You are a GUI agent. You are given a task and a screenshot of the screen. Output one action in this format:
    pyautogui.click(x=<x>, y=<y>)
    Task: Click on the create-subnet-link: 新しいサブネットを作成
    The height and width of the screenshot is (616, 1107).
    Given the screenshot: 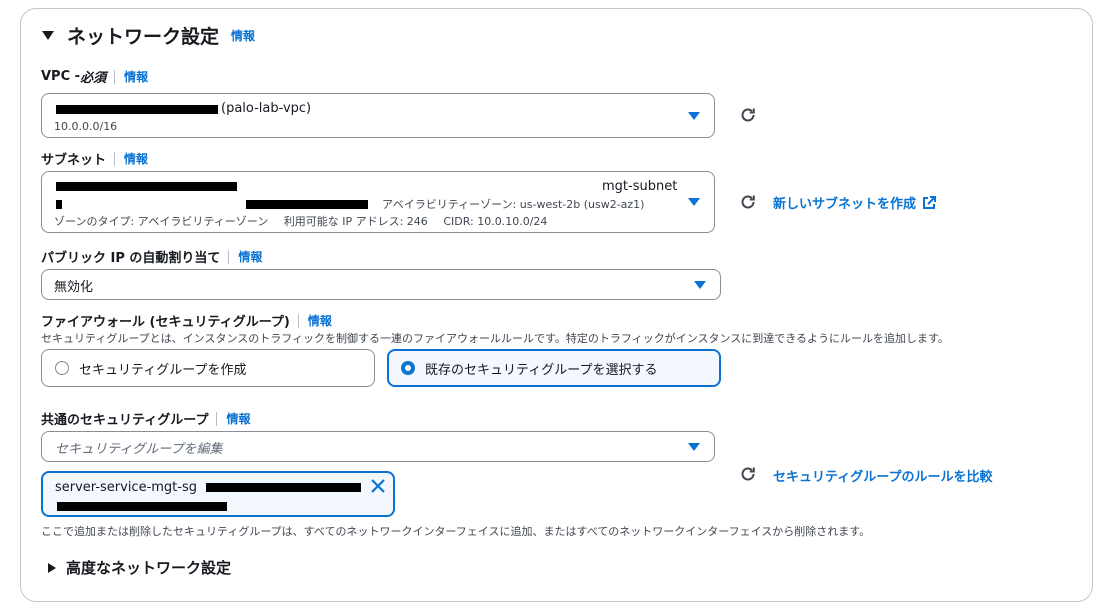 What is the action you would take?
    pyautogui.click(x=855, y=202)
    